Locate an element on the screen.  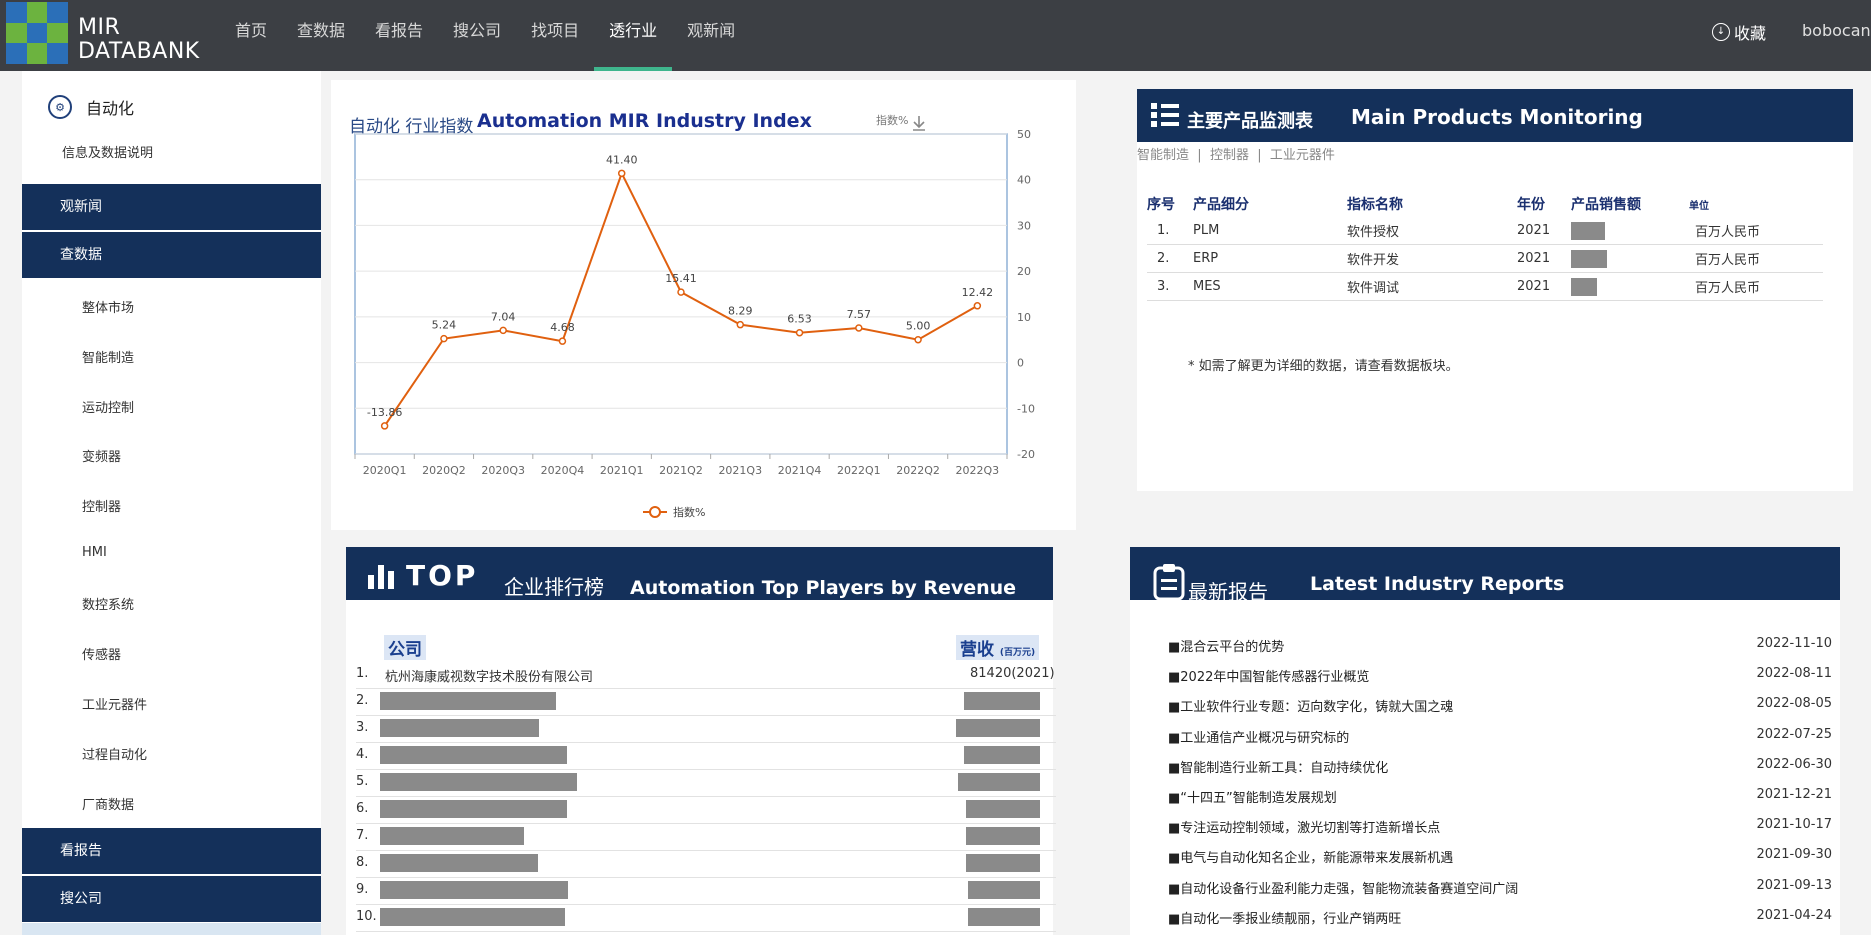
sidebar-item-inverter: 变频器 is located at coordinates (101, 455).